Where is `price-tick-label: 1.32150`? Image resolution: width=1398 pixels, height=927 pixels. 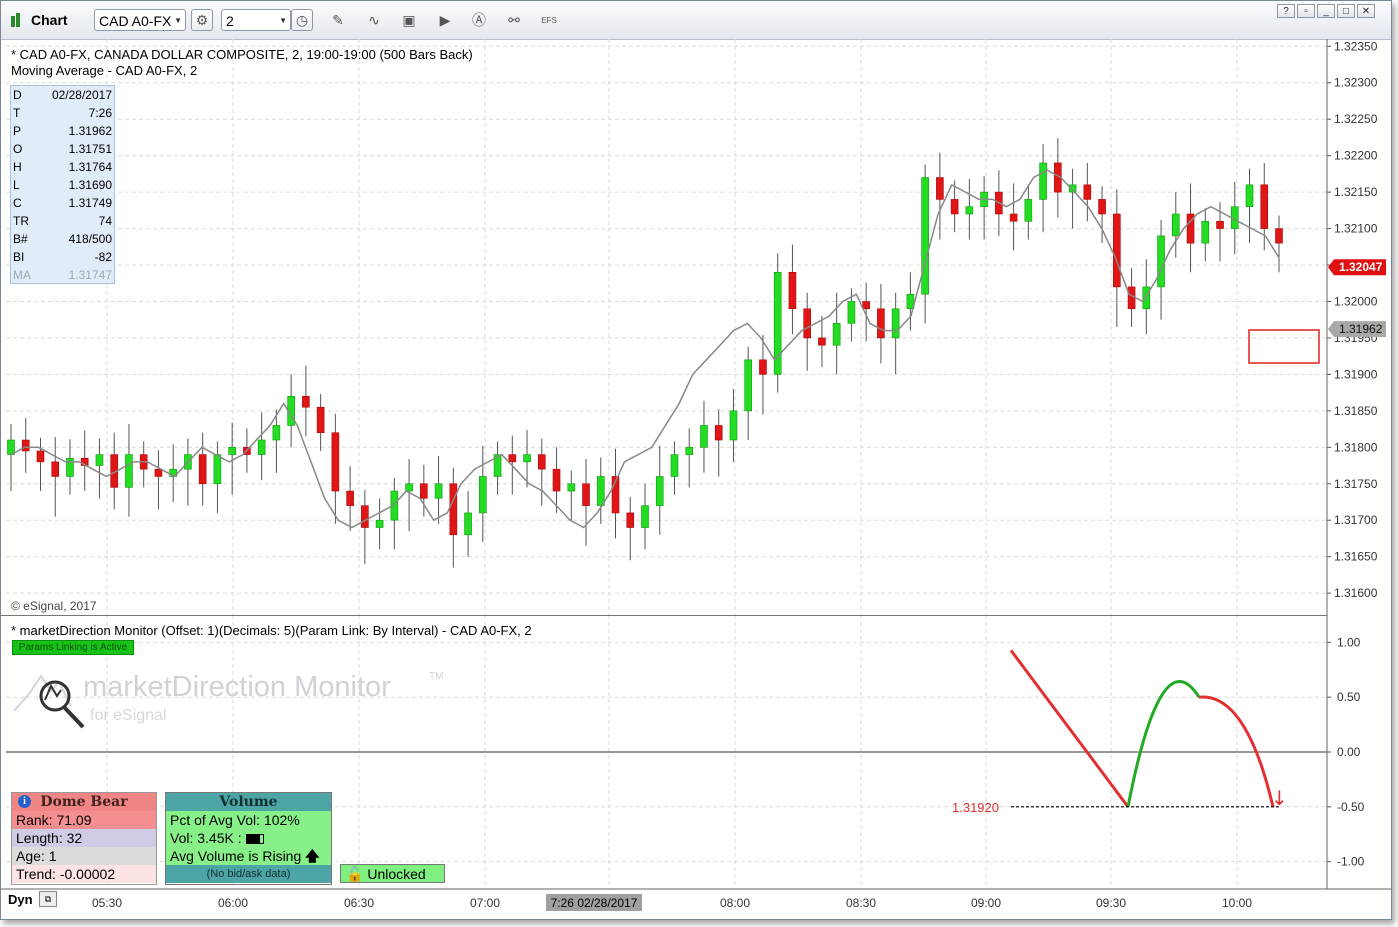
price-tick-label: 1.32150 is located at coordinates (1356, 192).